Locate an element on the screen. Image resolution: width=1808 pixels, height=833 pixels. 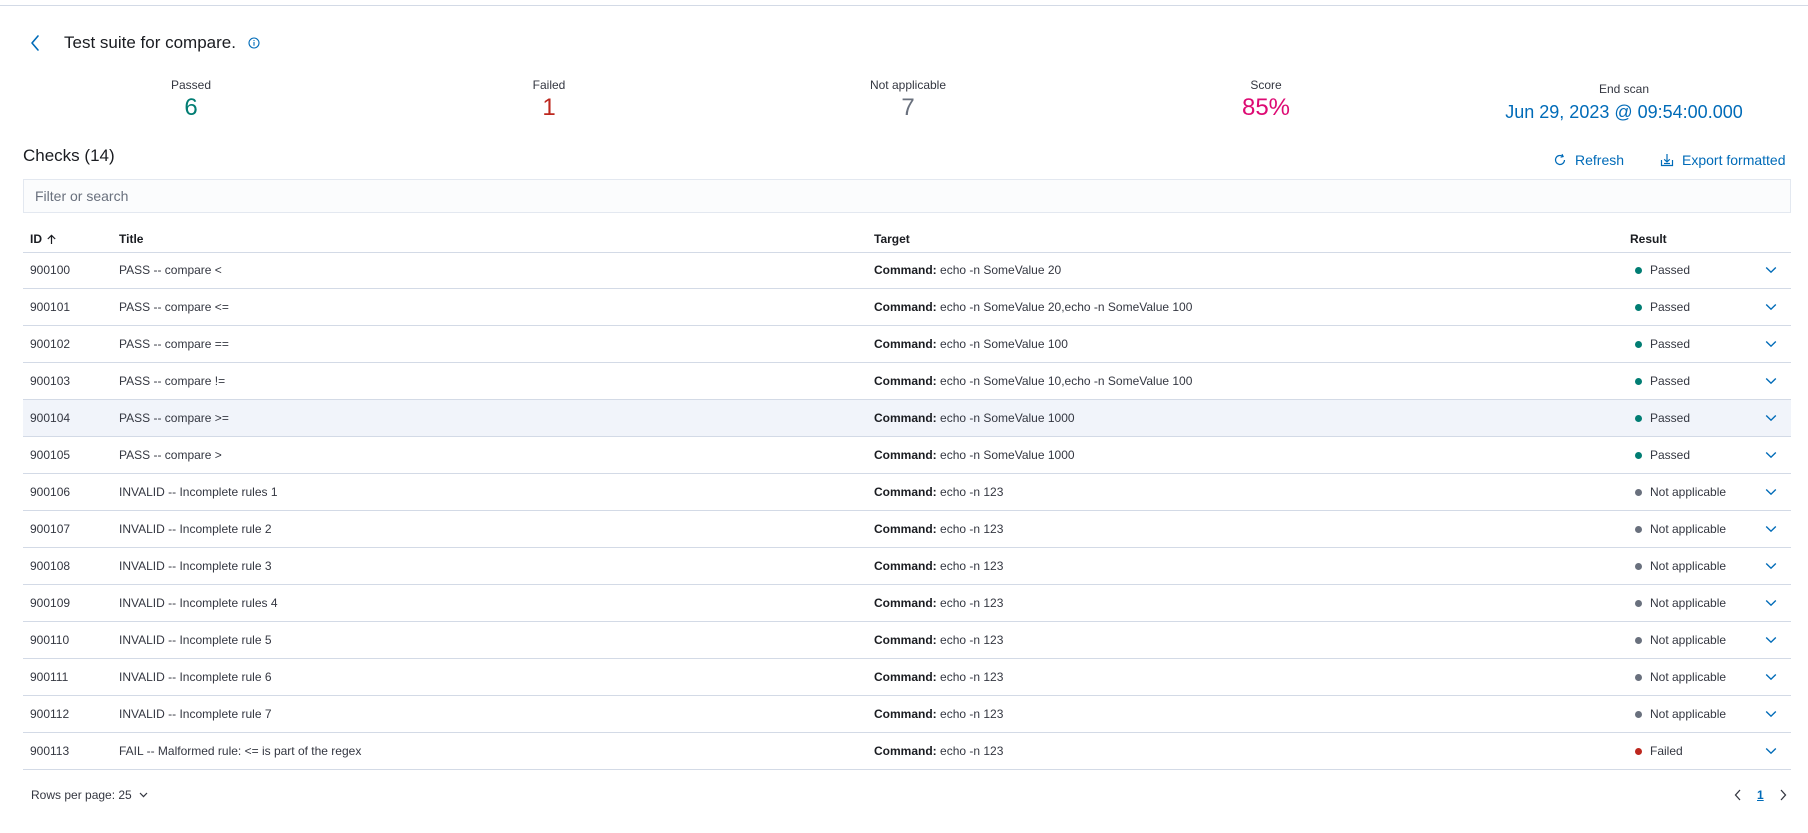
cell-title: INVALID -- Incomplete rules 4 is located at coordinates (198, 603).